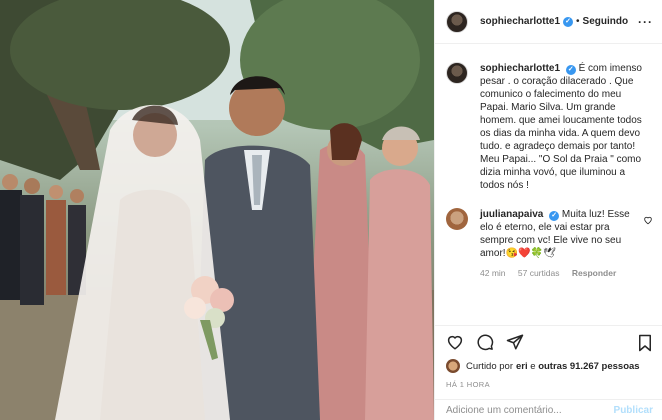 Image resolution: width=662 pixels, height=420 pixels. Describe the element at coordinates (645, 22) in the screenshot. I see `more-icon: ···` at that location.